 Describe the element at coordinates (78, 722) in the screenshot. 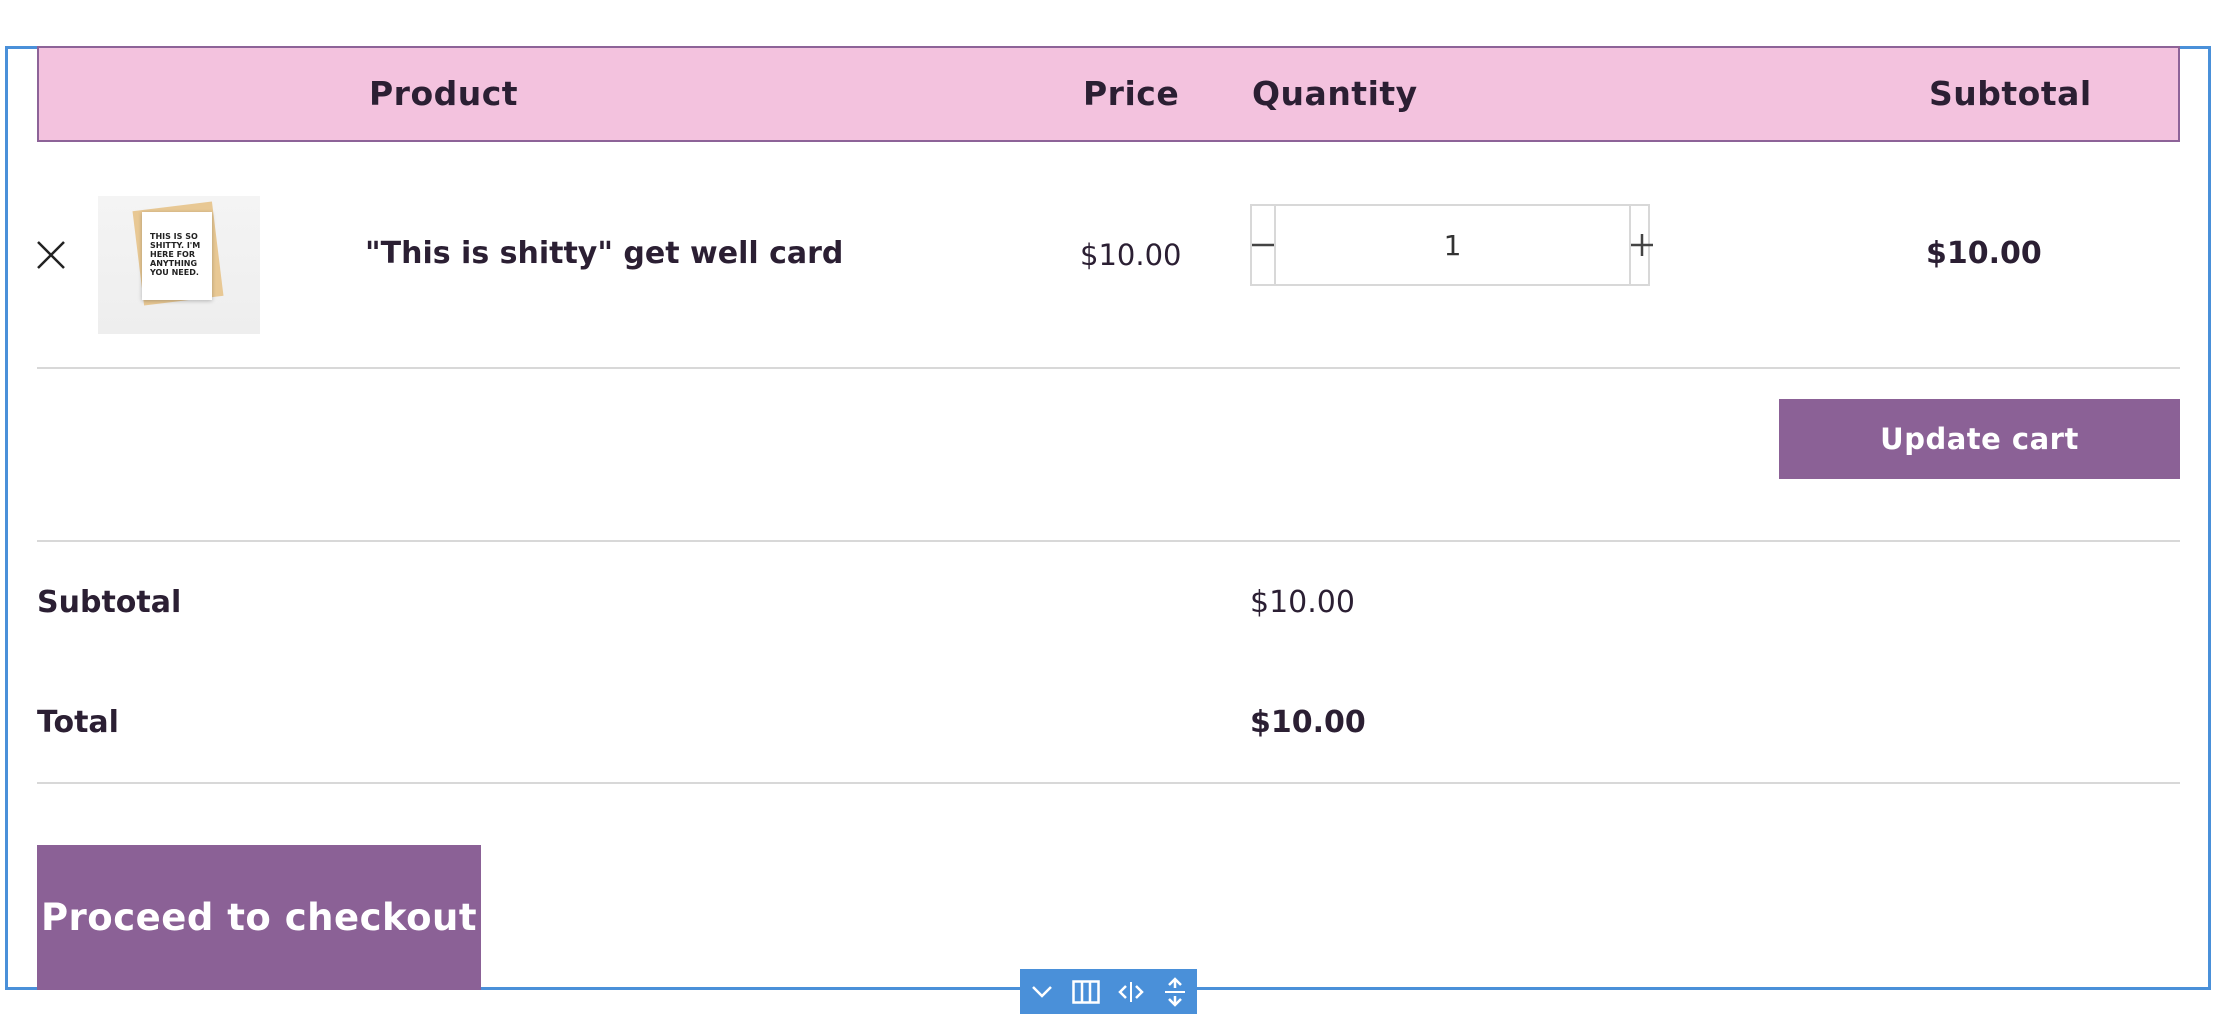

I see `totals-total-label: Total` at that location.